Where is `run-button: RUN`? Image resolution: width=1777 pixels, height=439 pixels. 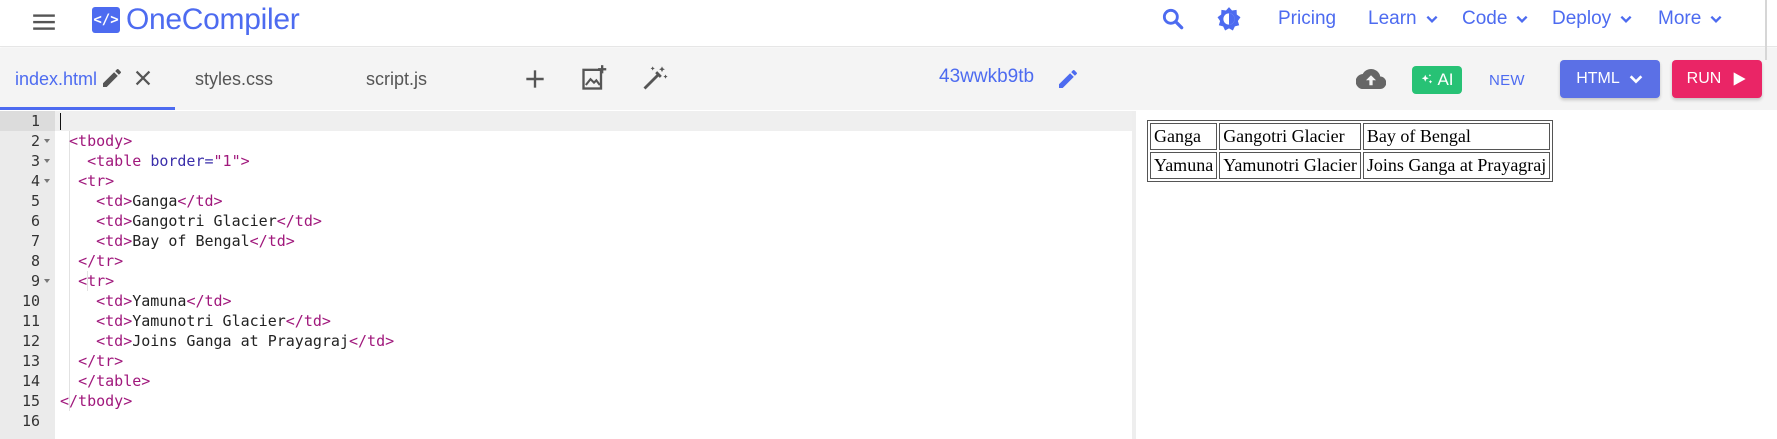 run-button: RUN is located at coordinates (1717, 79).